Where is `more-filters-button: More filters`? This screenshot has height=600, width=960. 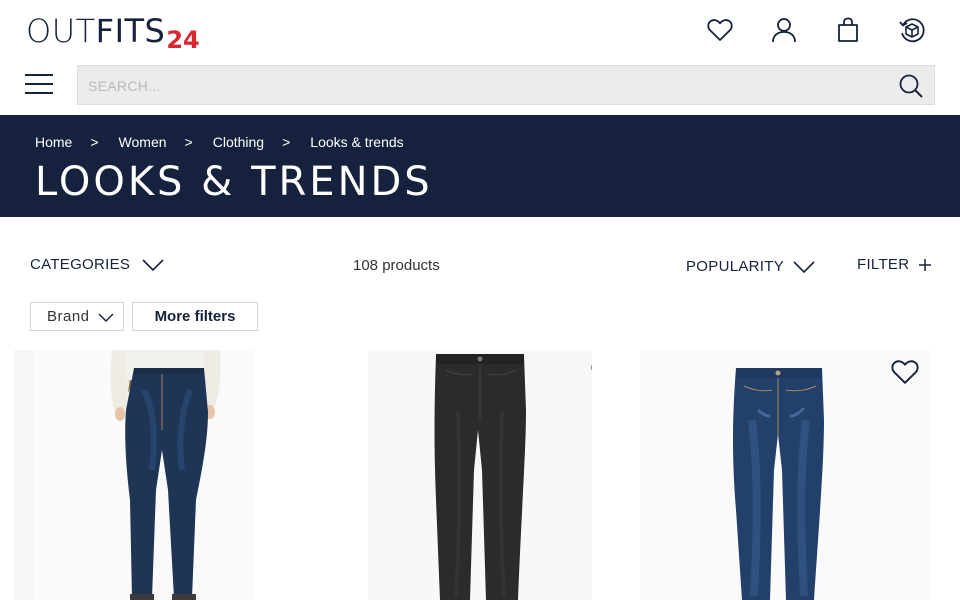
more-filters-button: More filters is located at coordinates (195, 316).